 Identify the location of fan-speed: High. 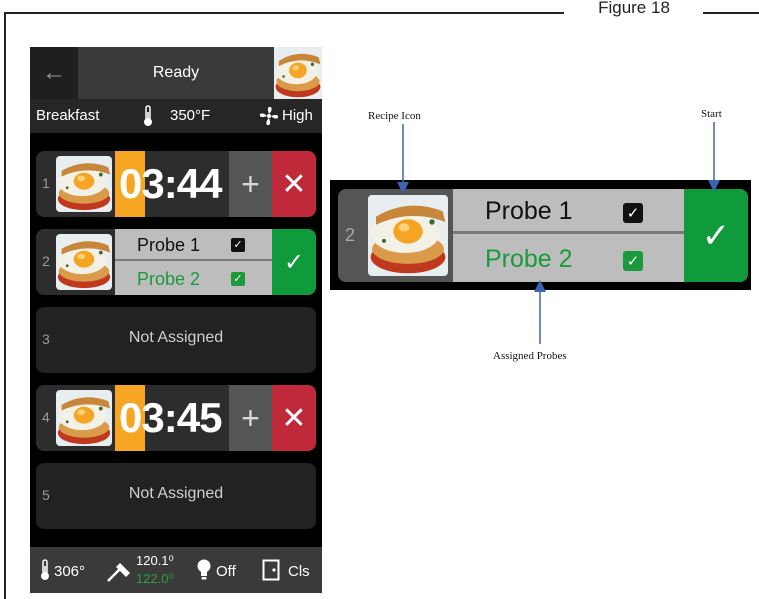
(297, 115).